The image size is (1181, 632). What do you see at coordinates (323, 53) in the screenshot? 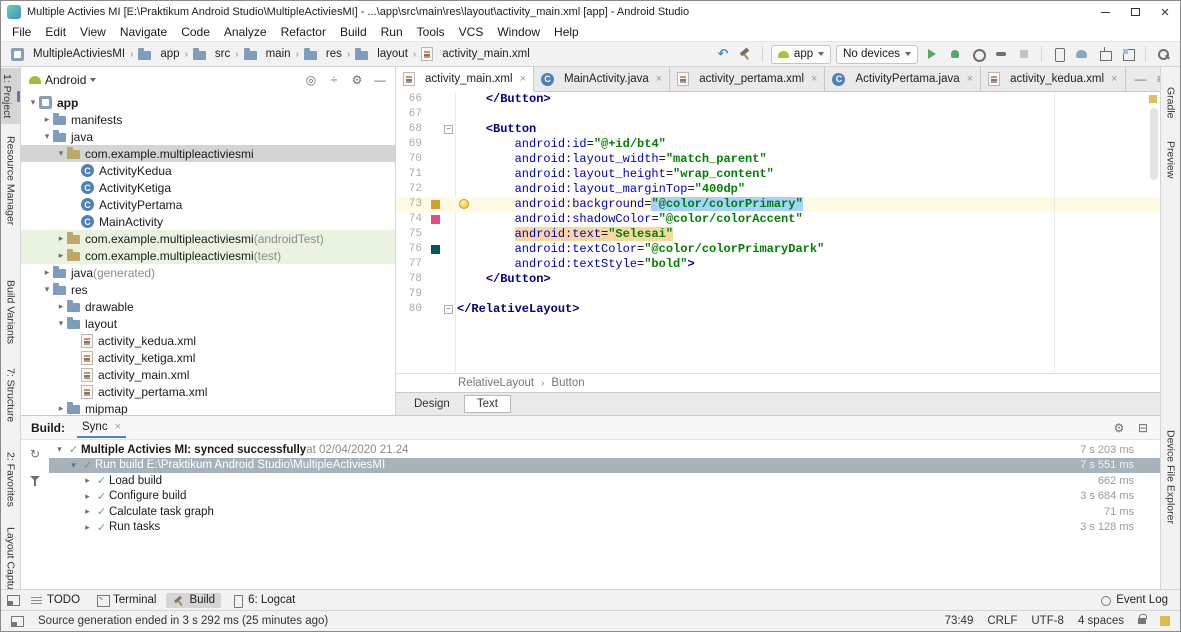
I see `breadcrumb-item: res` at bounding box center [323, 53].